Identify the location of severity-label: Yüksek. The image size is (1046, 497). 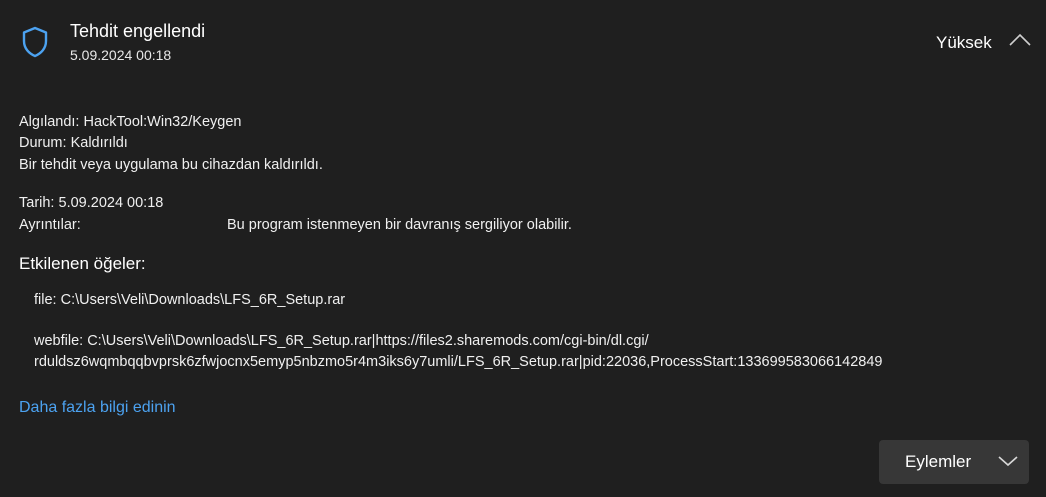
(964, 42).